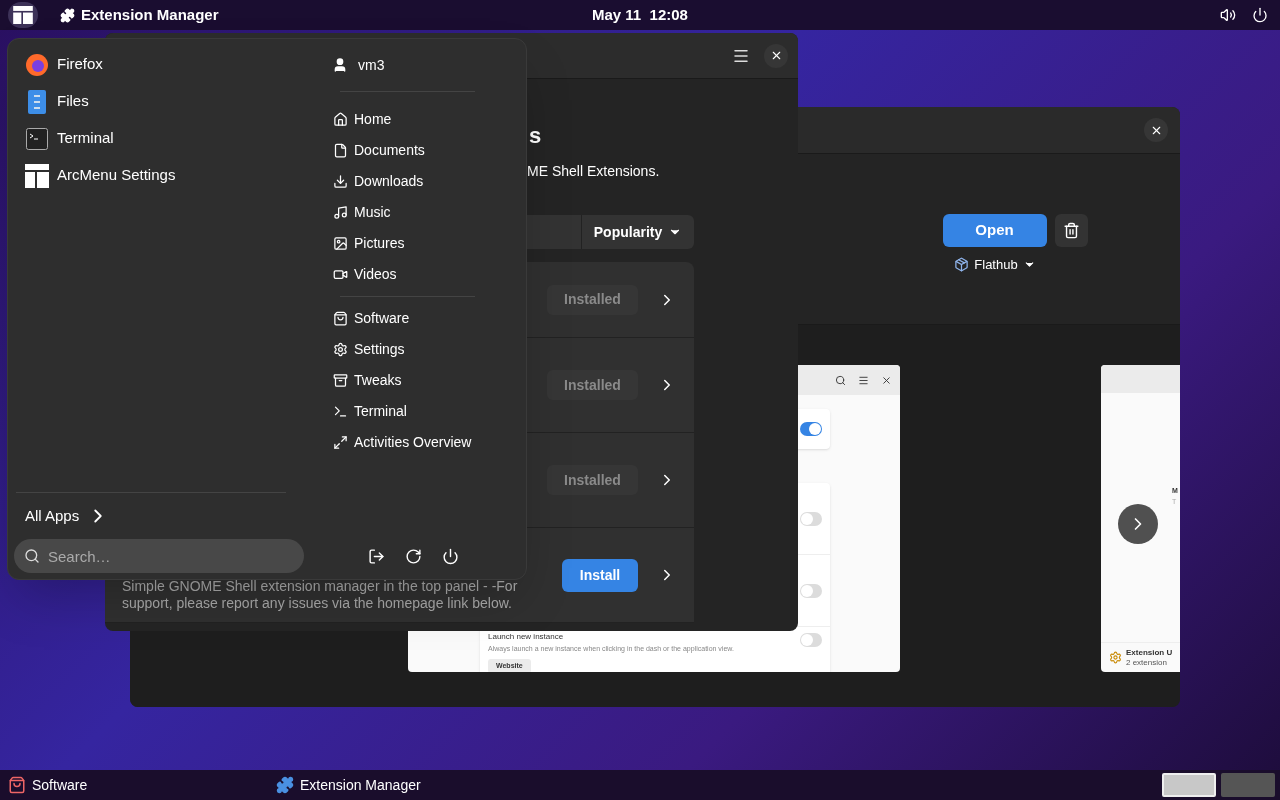 The image size is (1280, 800). I want to click on page-subtitle: ME Shell Extensions., so click(593, 171).